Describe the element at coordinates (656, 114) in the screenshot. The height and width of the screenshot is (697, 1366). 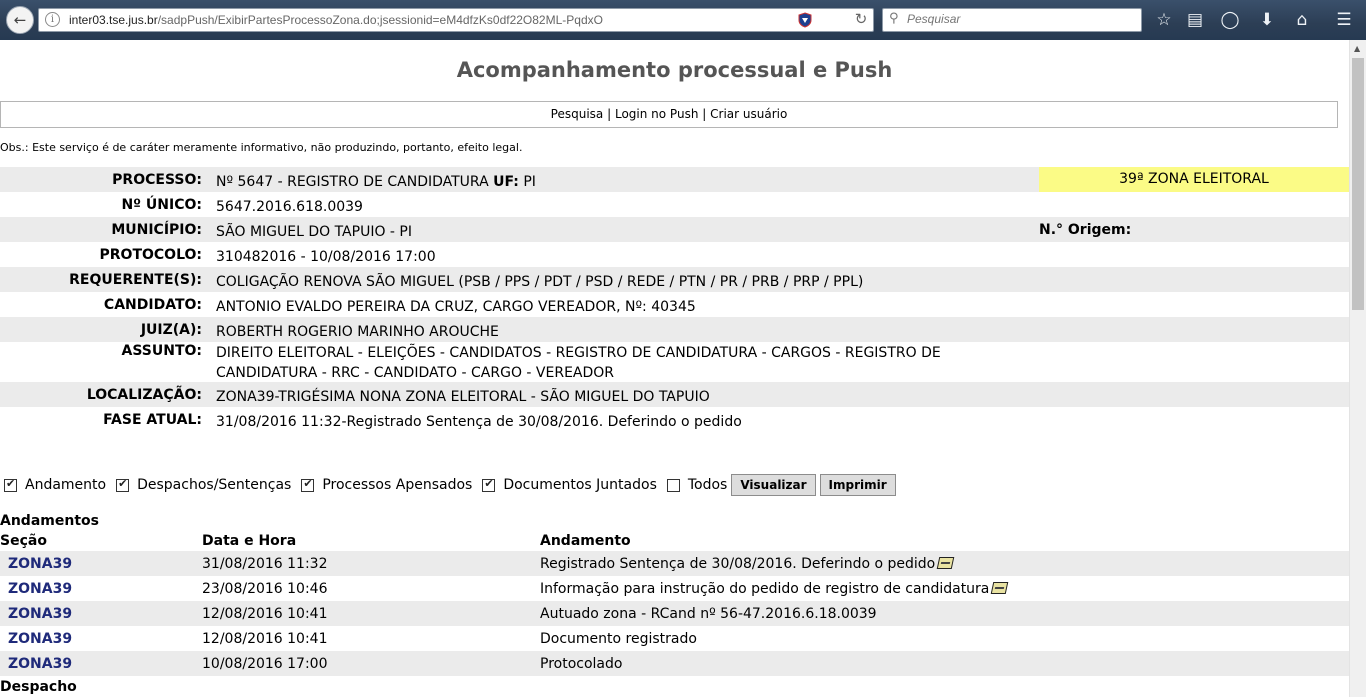
I see `login-push-link: Login no Push` at that location.